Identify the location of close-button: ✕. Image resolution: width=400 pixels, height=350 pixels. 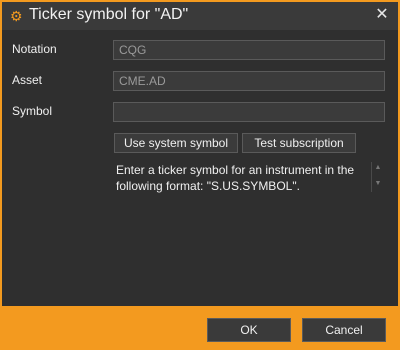
(382, 15).